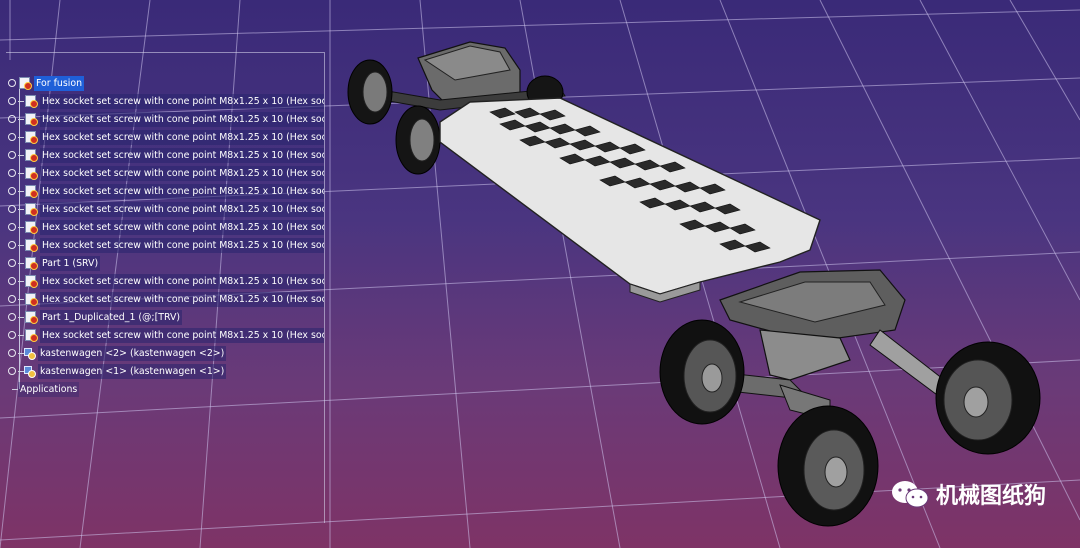 This screenshot has height=548, width=1080. I want to click on tree-node: Part 1 (SRV), so click(165, 263).